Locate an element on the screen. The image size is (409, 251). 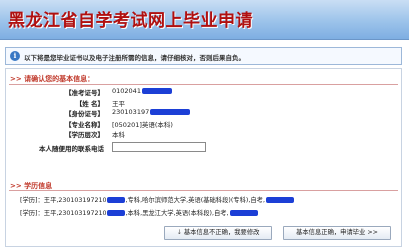
label-phone: 本人随便用的联系电话 is located at coordinates (71, 148).